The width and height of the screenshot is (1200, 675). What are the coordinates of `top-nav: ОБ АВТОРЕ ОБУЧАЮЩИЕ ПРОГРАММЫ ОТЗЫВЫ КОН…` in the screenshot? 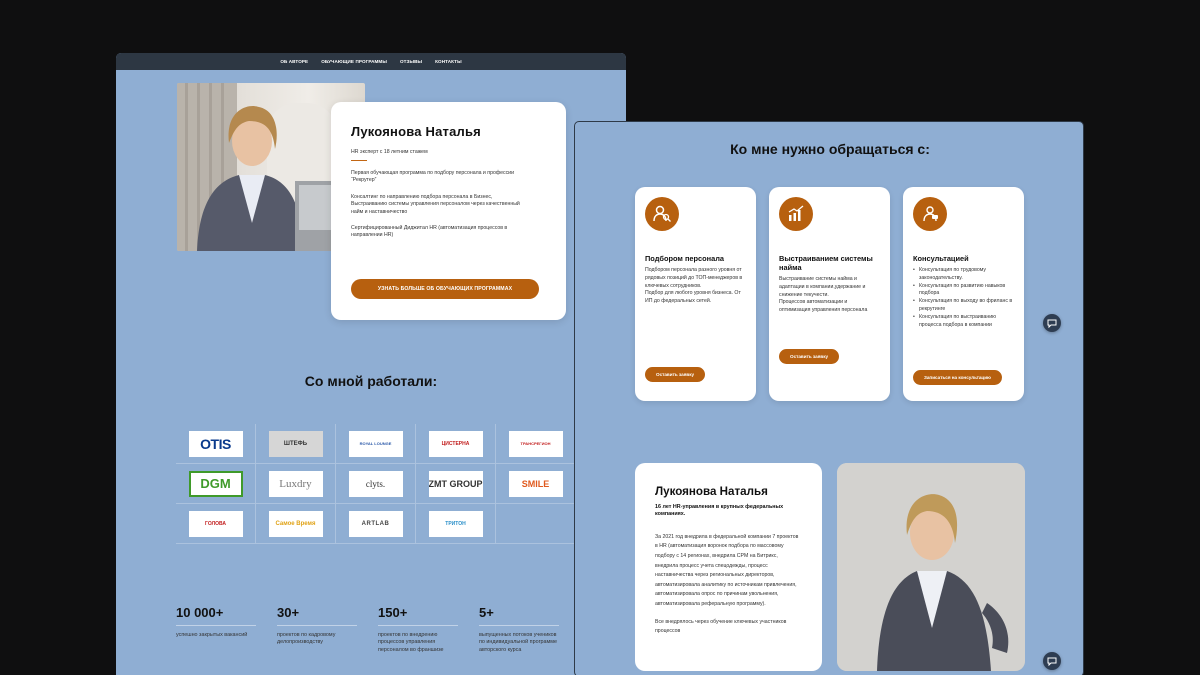 It's located at (371, 61).